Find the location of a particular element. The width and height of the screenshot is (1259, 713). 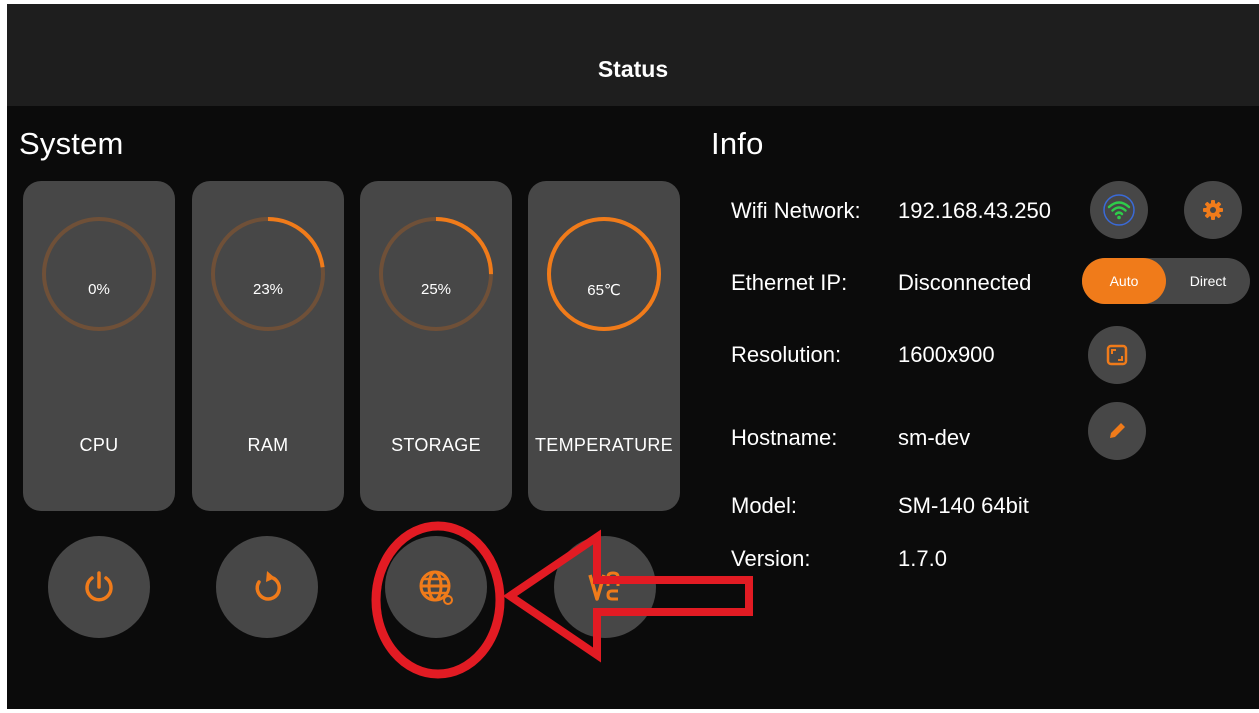

restart-button is located at coordinates (267, 587).